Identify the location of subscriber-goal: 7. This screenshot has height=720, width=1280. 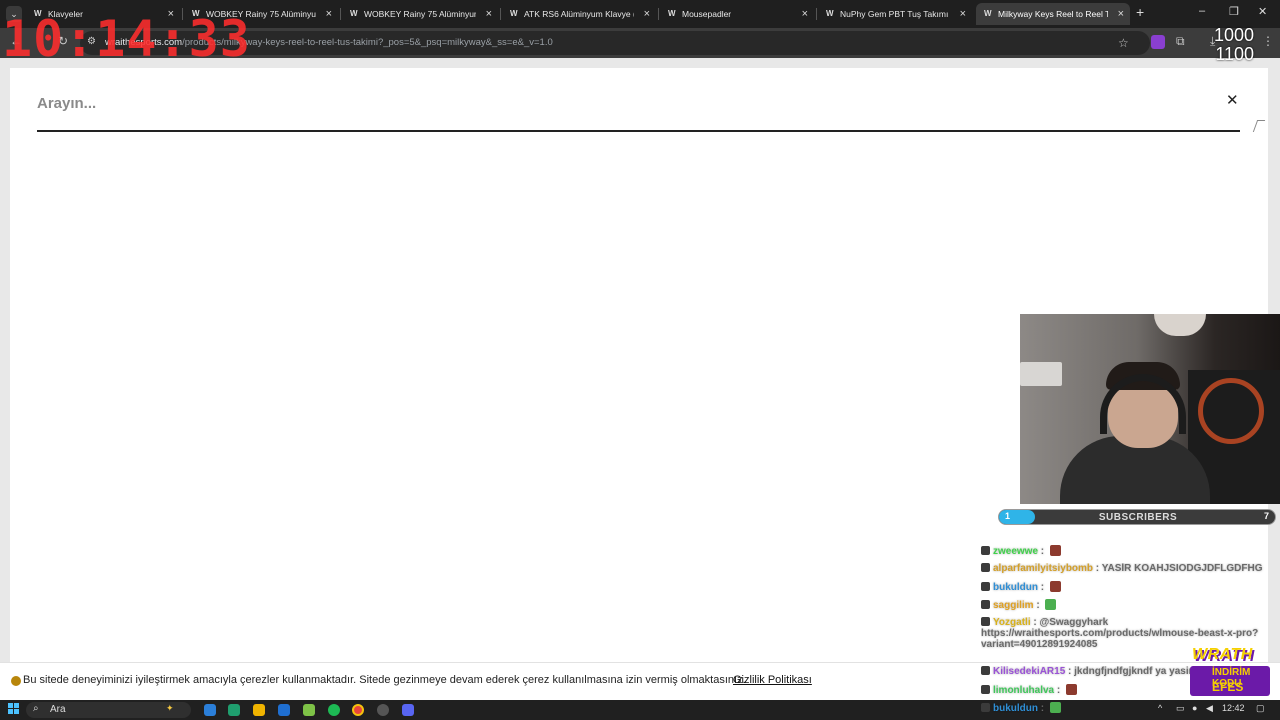
(1266, 516).